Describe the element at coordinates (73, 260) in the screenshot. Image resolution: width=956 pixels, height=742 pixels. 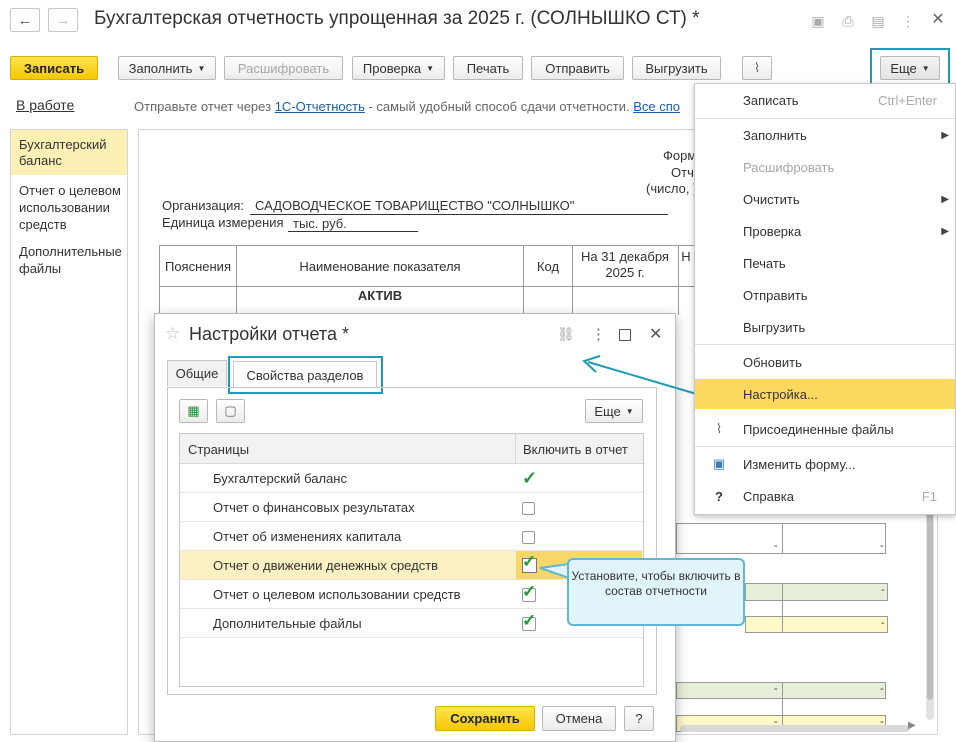
I see `sidebar-item-extra-files: Дополнительные файлы` at that location.